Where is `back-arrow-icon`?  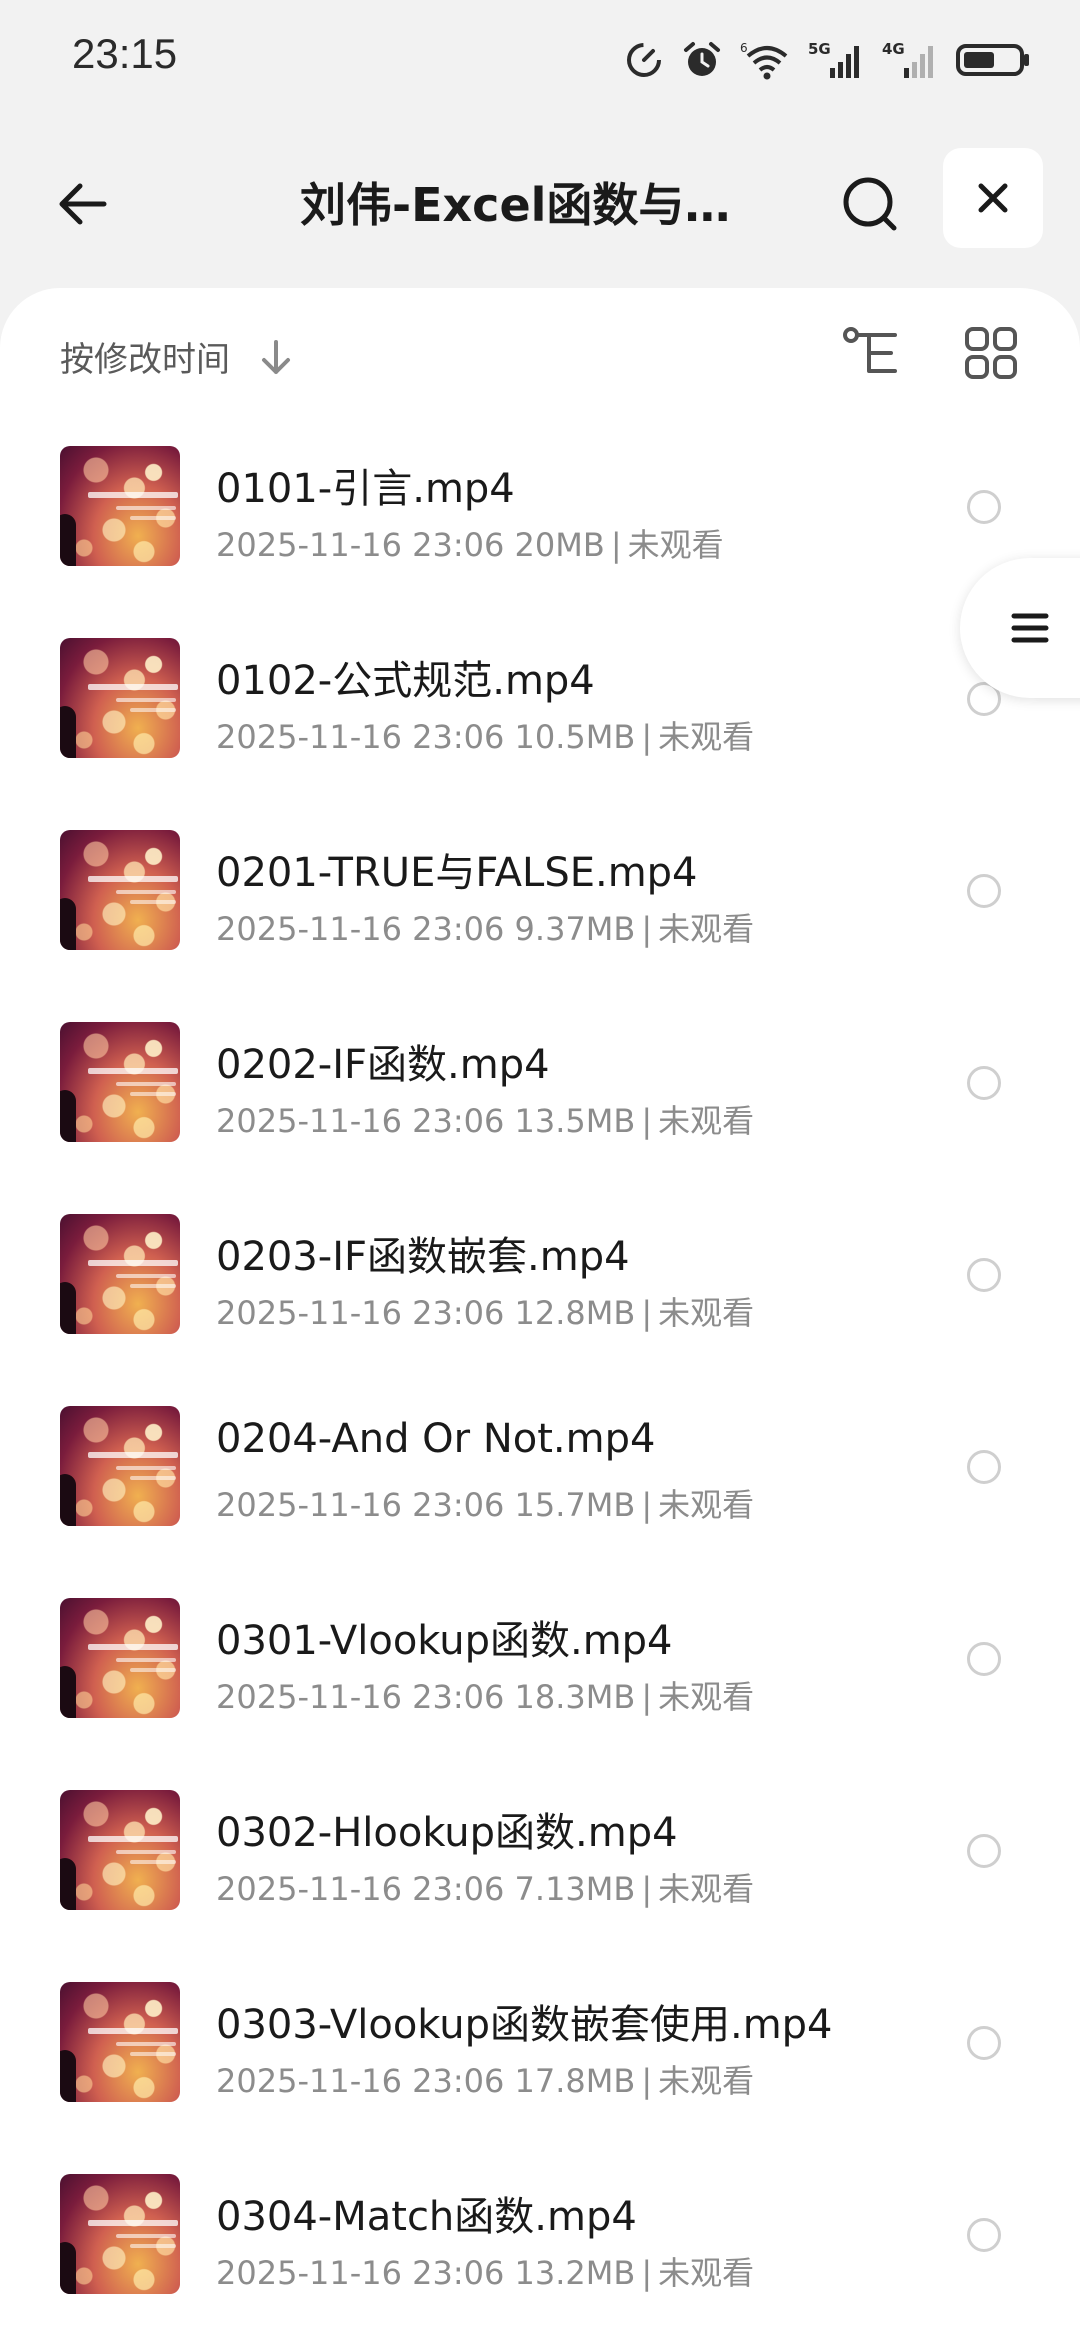
back-arrow-icon is located at coordinates (83, 204).